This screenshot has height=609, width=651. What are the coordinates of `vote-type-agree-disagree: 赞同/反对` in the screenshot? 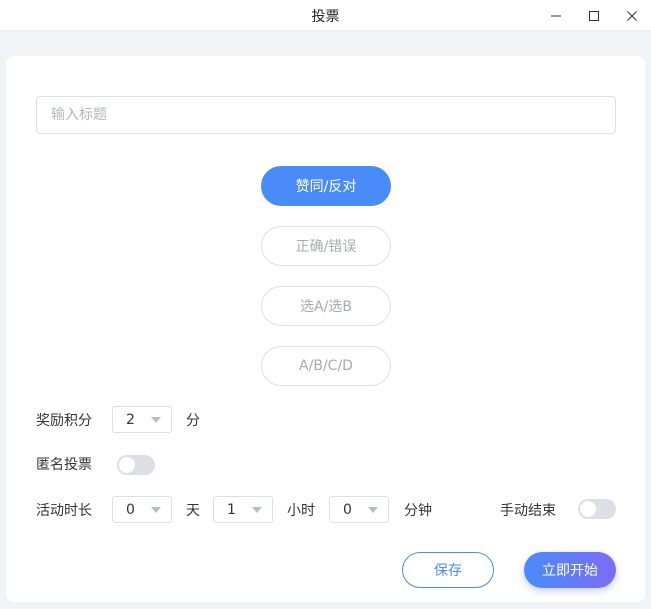 It's located at (326, 186).